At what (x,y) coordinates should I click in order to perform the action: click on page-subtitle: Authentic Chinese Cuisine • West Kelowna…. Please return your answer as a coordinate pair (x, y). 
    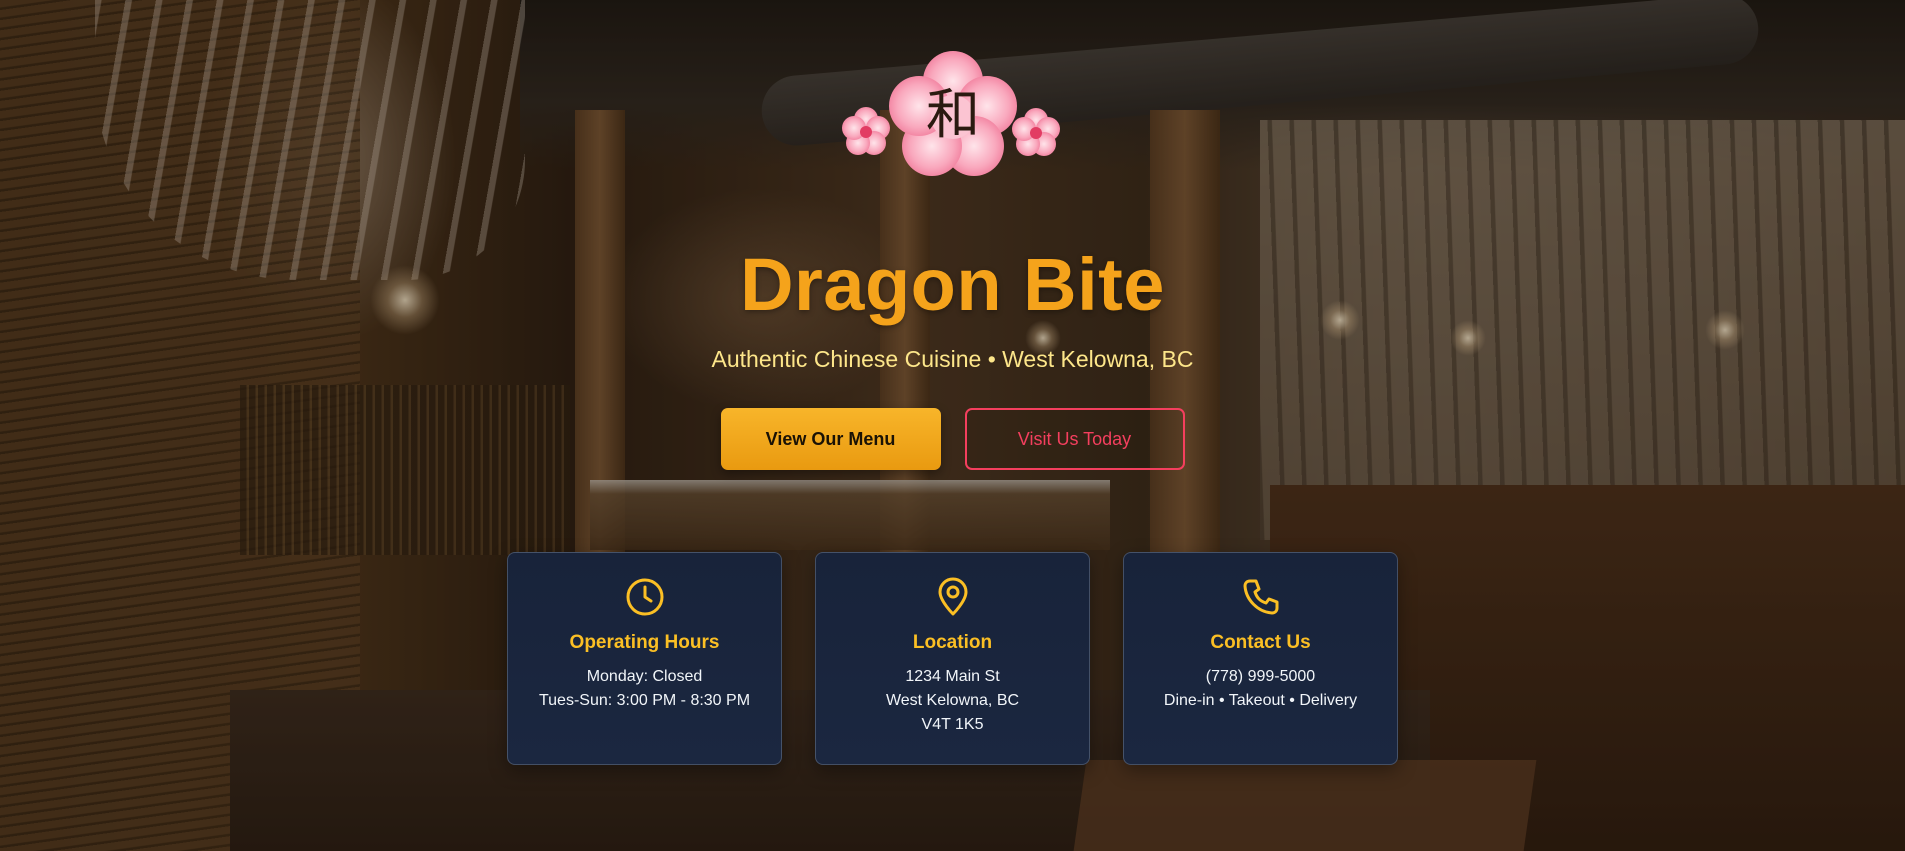
    Looking at the image, I should click on (952, 359).